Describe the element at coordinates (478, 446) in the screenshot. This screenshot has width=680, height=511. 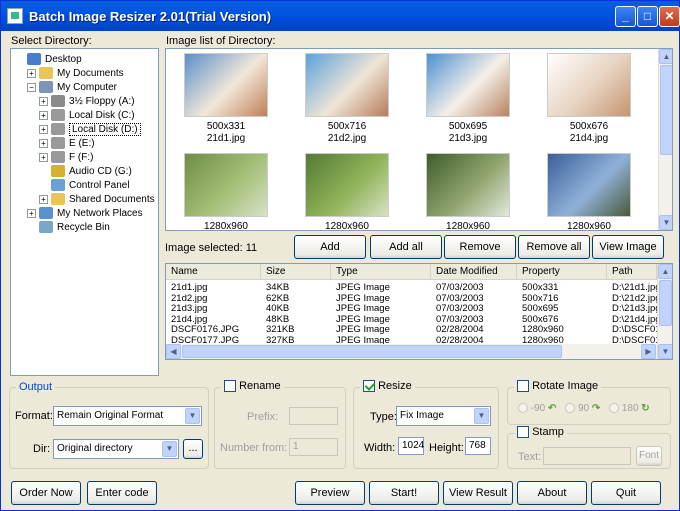
I see `height-input: 768` at that location.